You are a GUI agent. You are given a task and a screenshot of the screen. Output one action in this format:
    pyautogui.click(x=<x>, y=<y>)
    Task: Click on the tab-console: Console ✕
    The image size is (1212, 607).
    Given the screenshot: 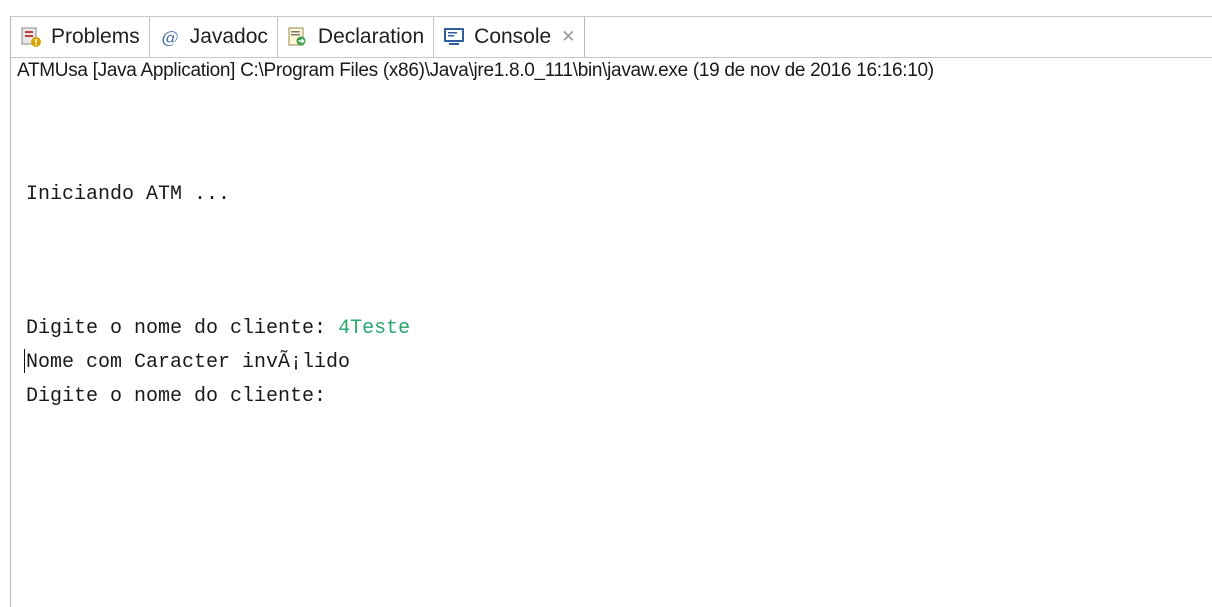 What is the action you would take?
    pyautogui.click(x=510, y=37)
    